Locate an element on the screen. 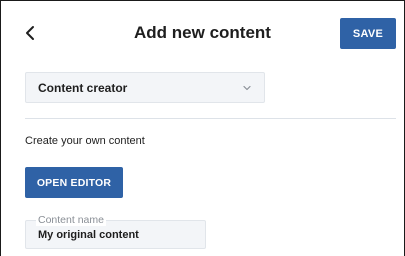  description-text: Create your own content is located at coordinates (85, 141).